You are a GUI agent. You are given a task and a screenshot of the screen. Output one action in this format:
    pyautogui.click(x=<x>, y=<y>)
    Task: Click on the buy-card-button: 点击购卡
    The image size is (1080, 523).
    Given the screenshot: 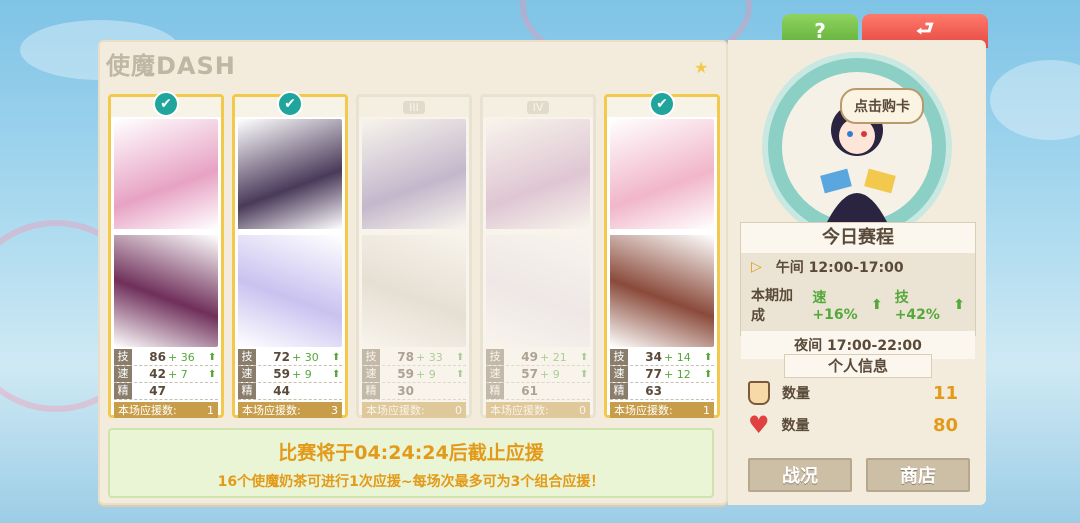 What is the action you would take?
    pyautogui.click(x=882, y=106)
    